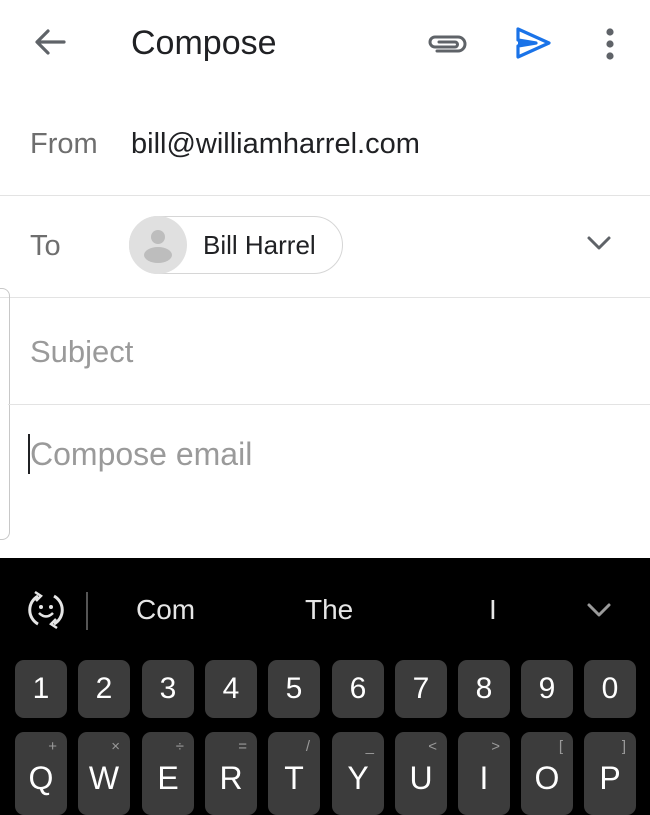 Image resolution: width=650 pixels, height=815 pixels. I want to click on send-icon, so click(533, 43).